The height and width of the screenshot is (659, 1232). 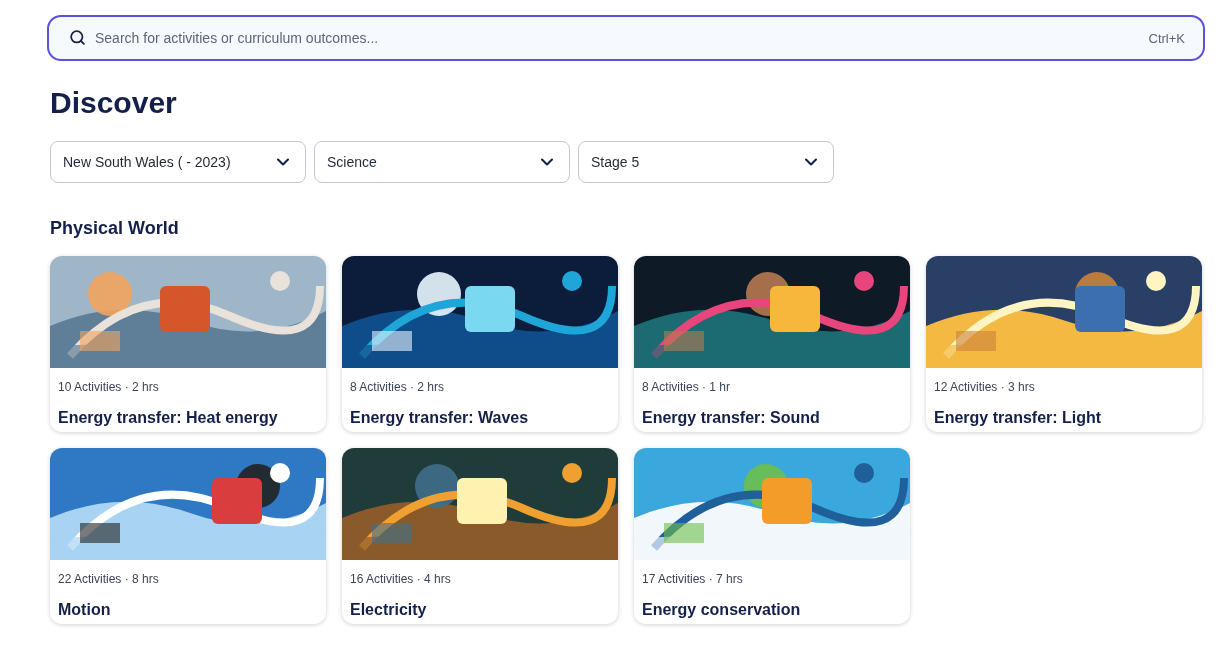 I want to click on card-meta: 17 Activities · 7 hrs, so click(x=693, y=579).